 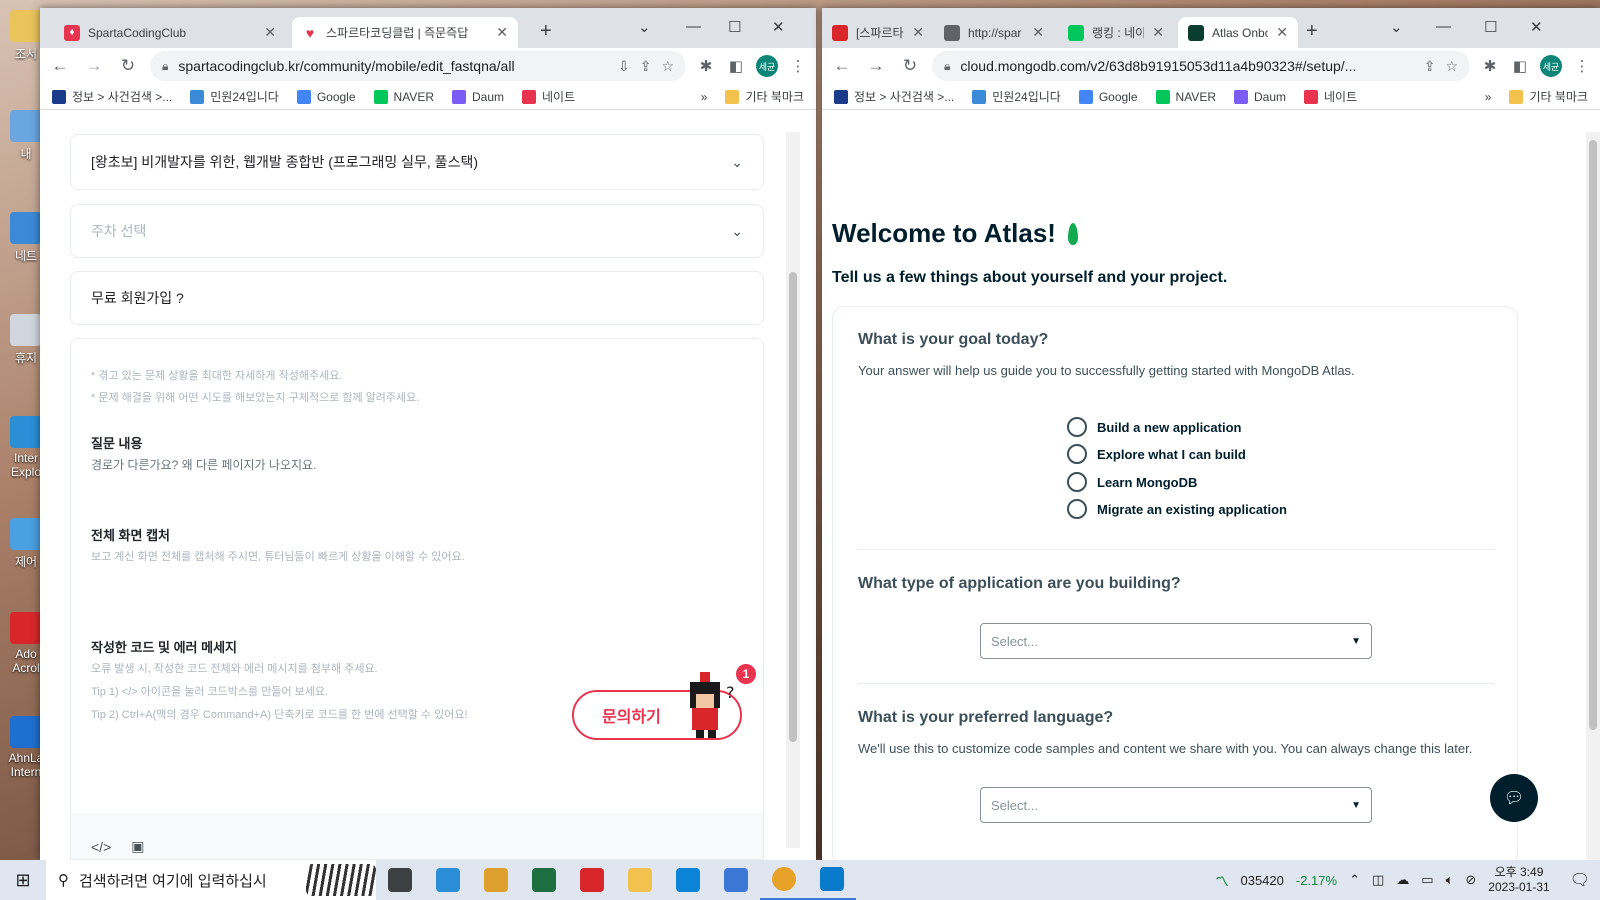 What do you see at coordinates (1176, 805) in the screenshot?
I see `language-select: Select... ▼` at bounding box center [1176, 805].